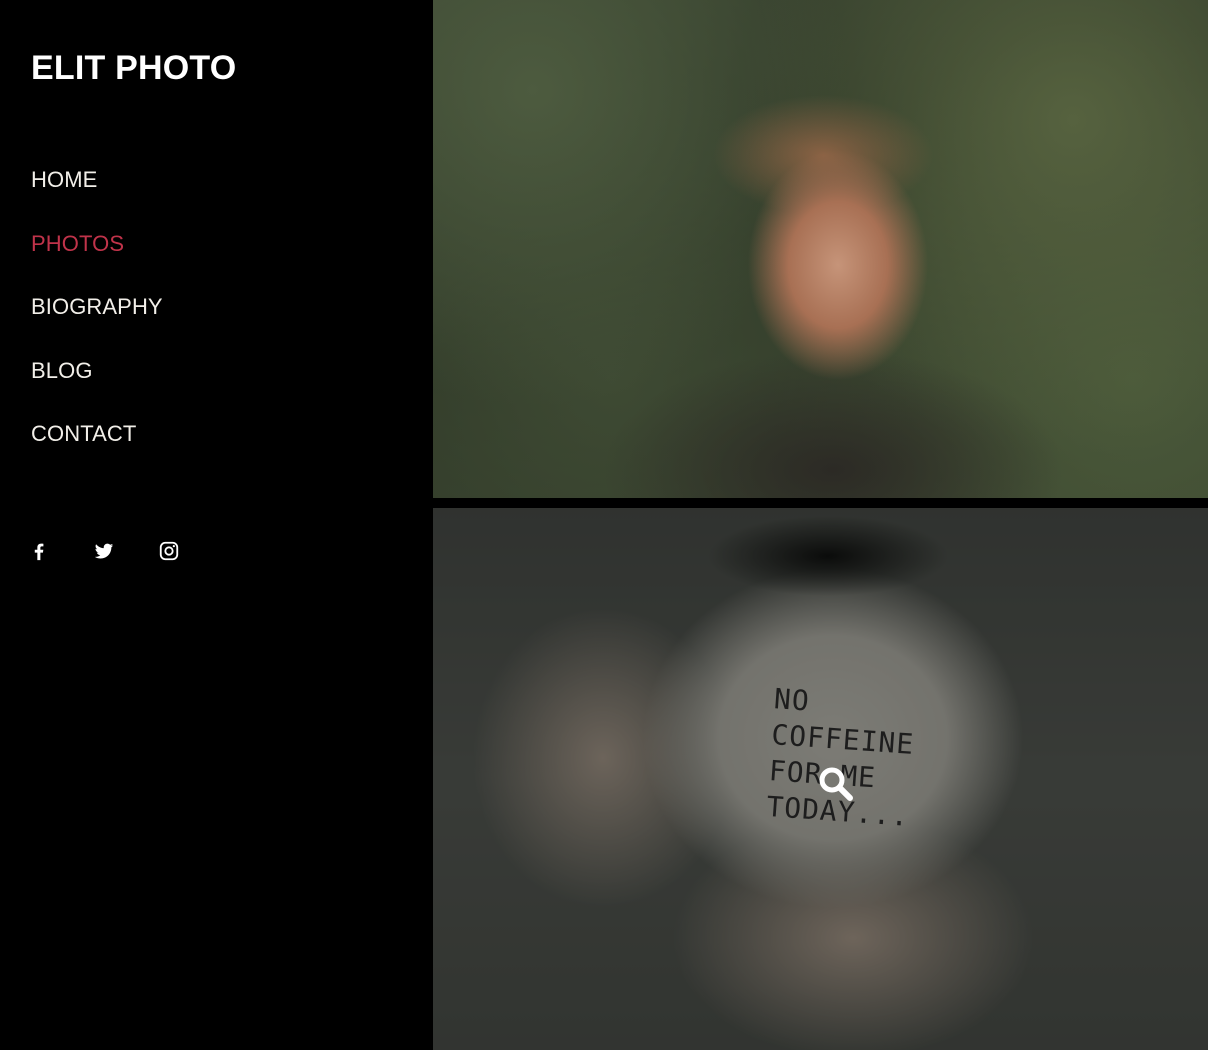 The image size is (1208, 1050). I want to click on nav-item-biography: BIOGRAPHY, so click(97, 324).